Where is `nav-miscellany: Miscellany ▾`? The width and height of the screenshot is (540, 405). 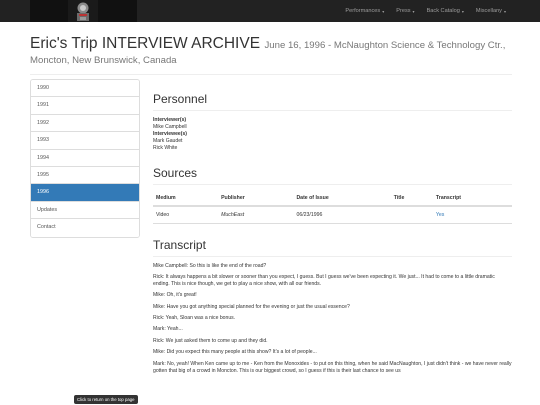
nav-miscellany: Miscellany ▾ is located at coordinates (491, 11).